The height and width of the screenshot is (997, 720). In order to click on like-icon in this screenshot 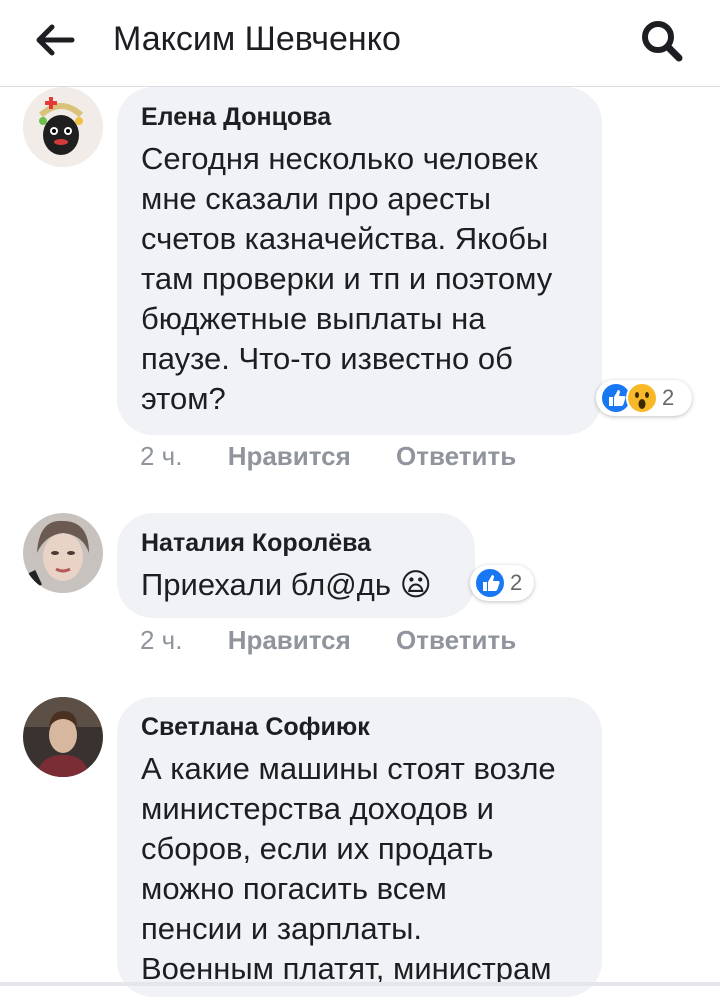, I will do `click(490, 583)`.